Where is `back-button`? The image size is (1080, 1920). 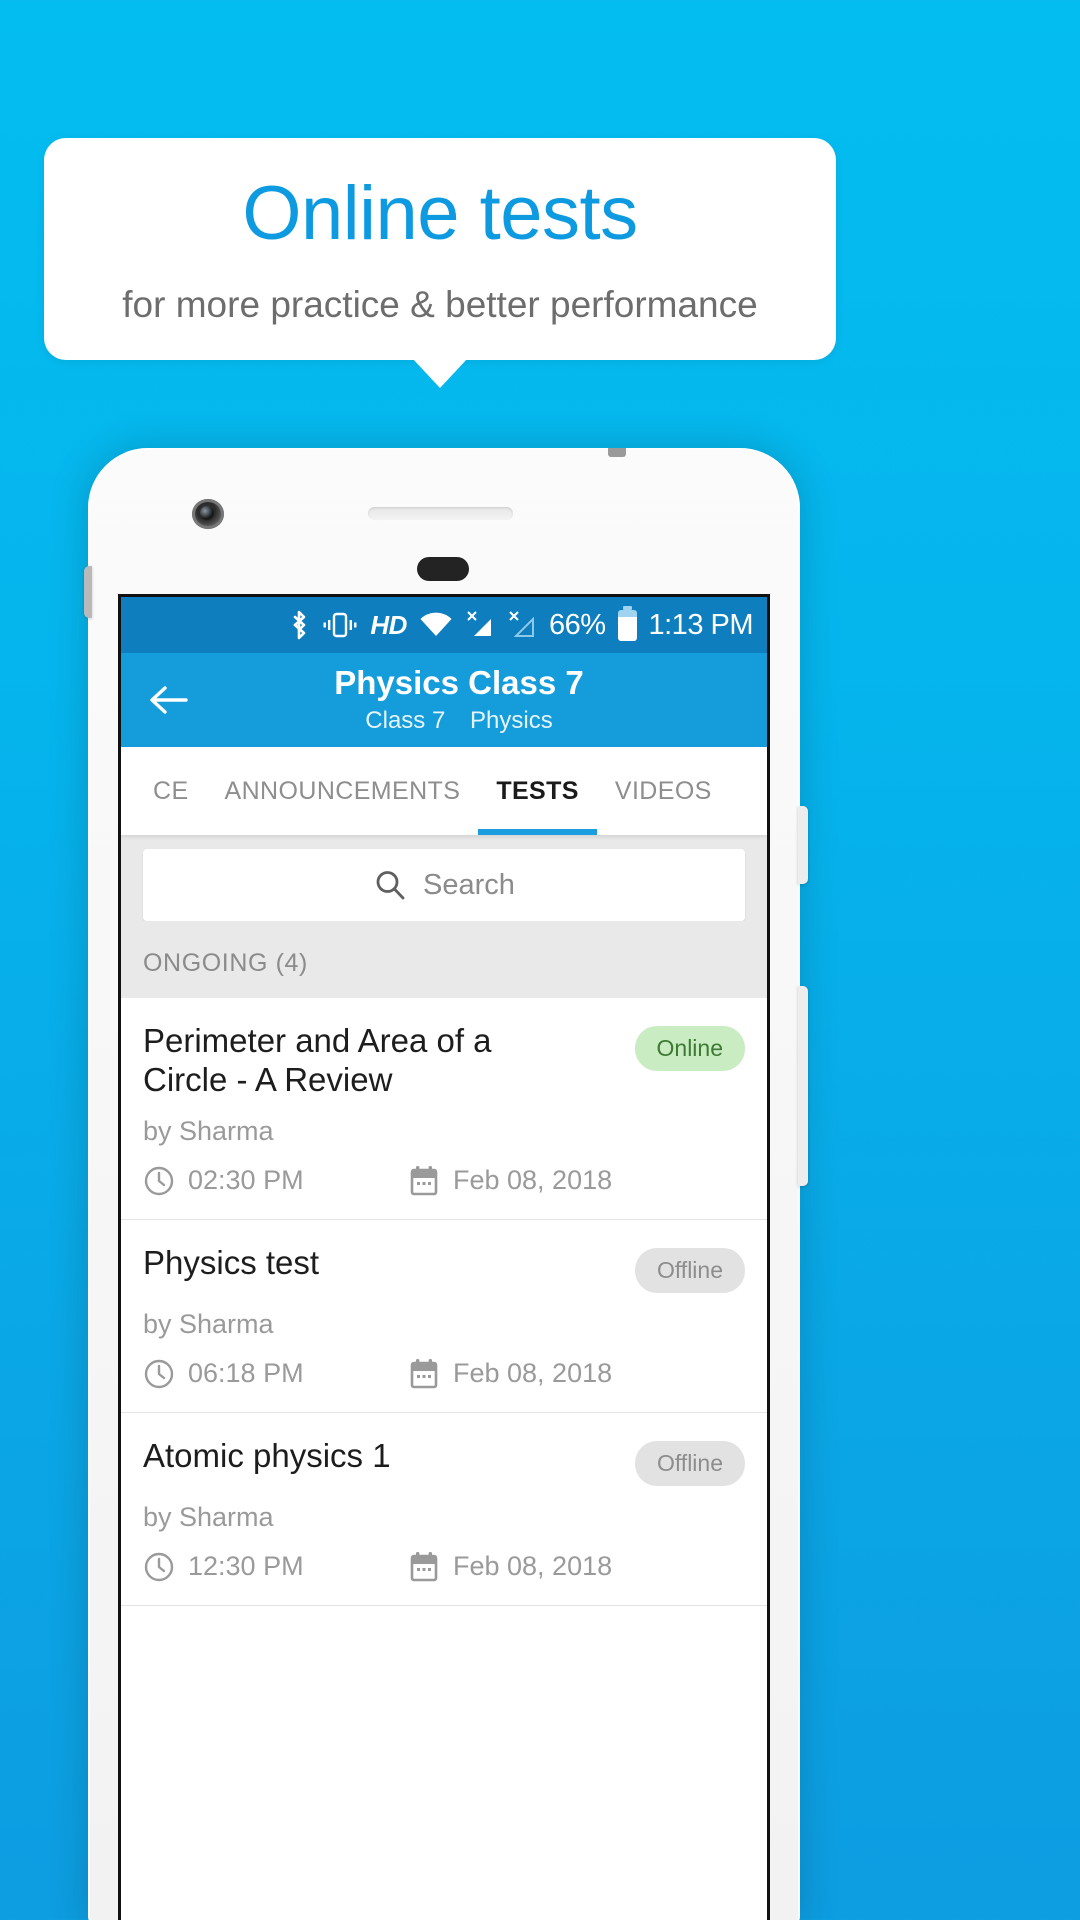 back-button is located at coordinates (169, 700).